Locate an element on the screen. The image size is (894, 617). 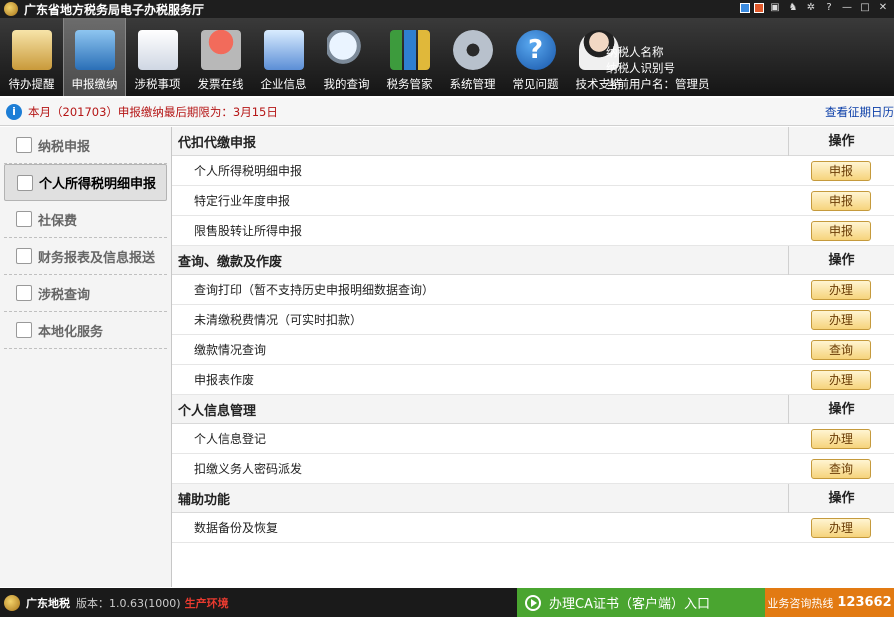
section-header: 代扣代缴申报 操作 is located at coordinates (533, 141).